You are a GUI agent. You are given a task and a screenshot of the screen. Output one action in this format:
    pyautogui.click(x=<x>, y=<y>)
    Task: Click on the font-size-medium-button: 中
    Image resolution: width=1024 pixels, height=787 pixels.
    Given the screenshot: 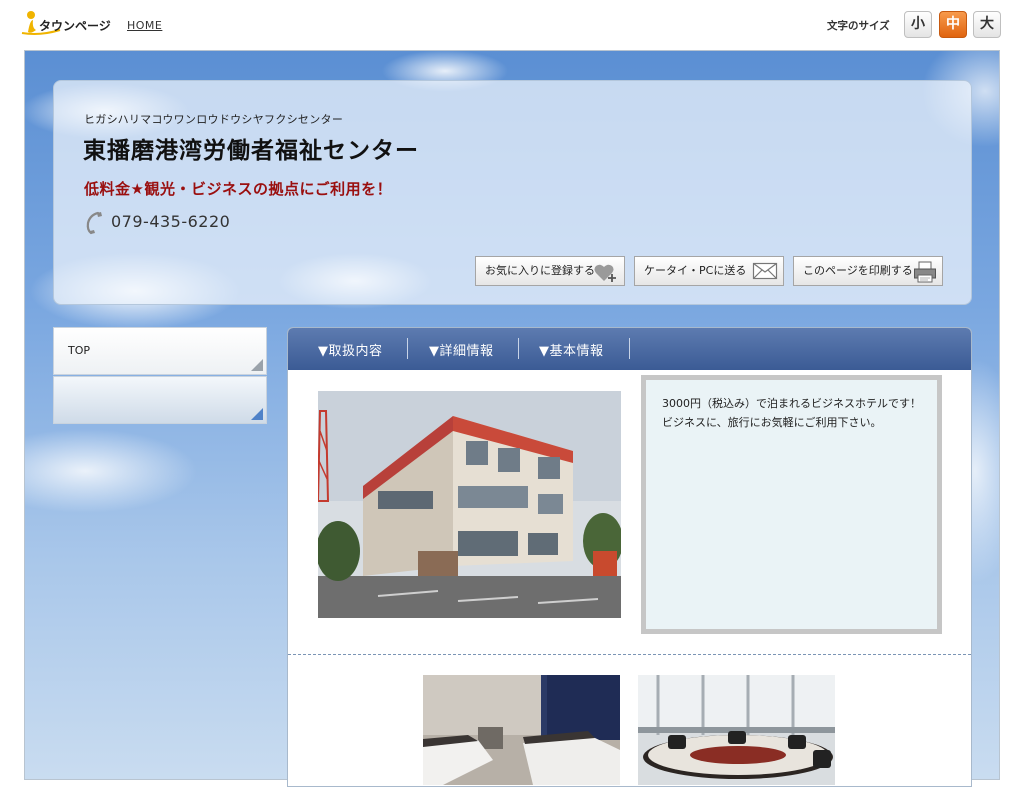 What is the action you would take?
    pyautogui.click(x=953, y=24)
    